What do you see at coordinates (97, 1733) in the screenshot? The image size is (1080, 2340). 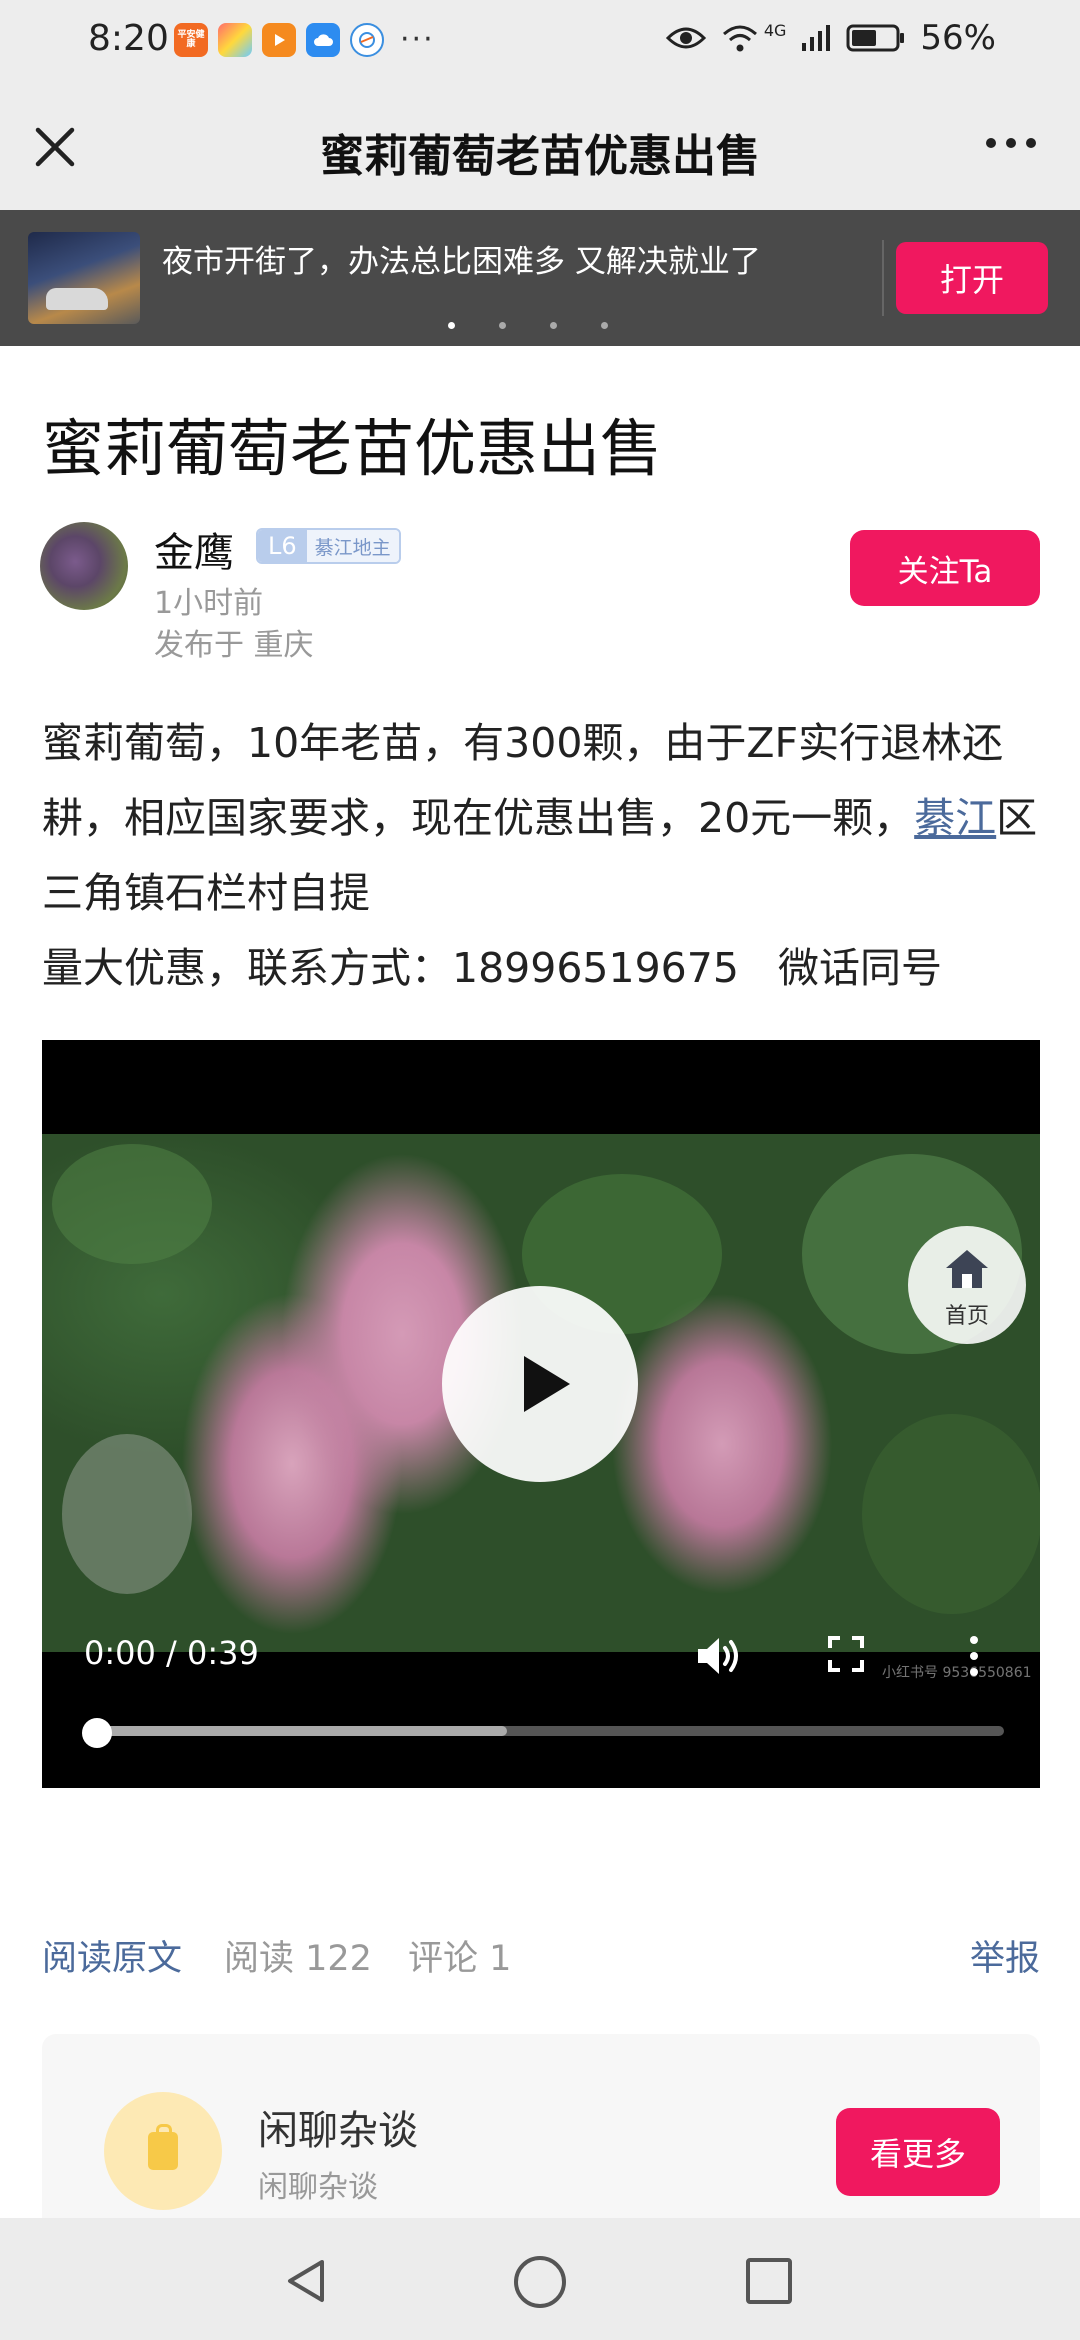 I see `video-progress-knob` at bounding box center [97, 1733].